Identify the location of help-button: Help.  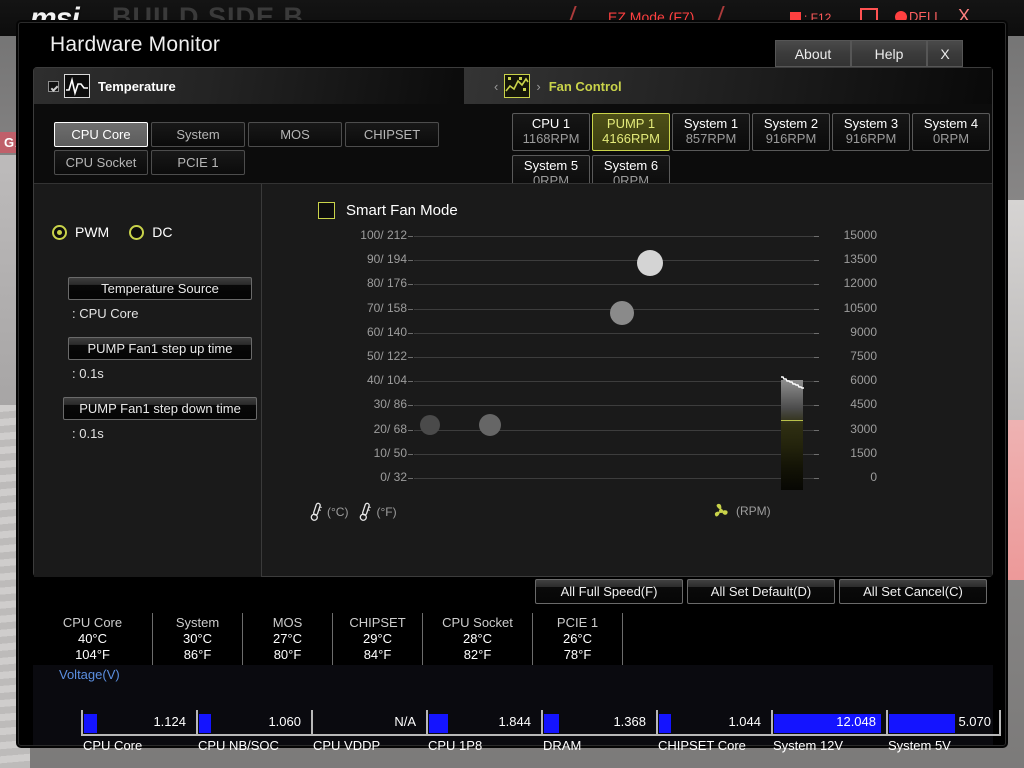
(889, 53).